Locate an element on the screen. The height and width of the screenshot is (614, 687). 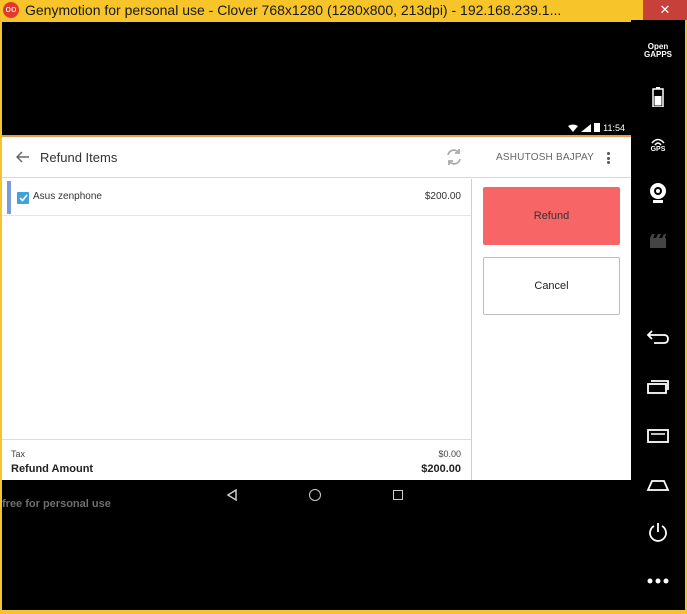
refund-button: Refund is located at coordinates (551, 216).